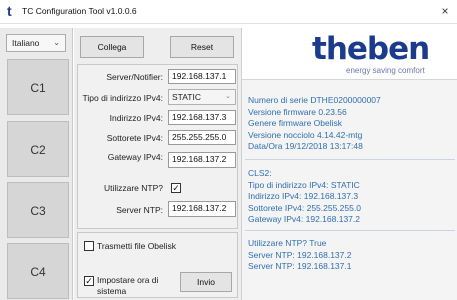 The height and width of the screenshot is (300, 457). Describe the element at coordinates (305, 146) in the screenshot. I see `info-line: Data/Ora 19/12/2018 13:17:48` at that location.